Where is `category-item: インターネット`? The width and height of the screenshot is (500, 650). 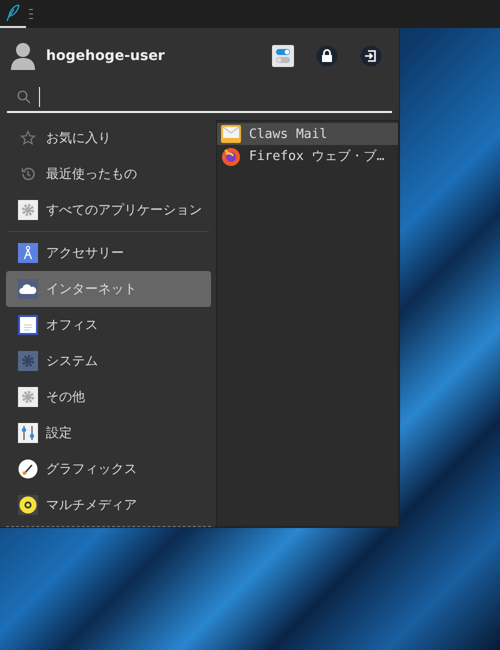 category-item: インターネット is located at coordinates (108, 289).